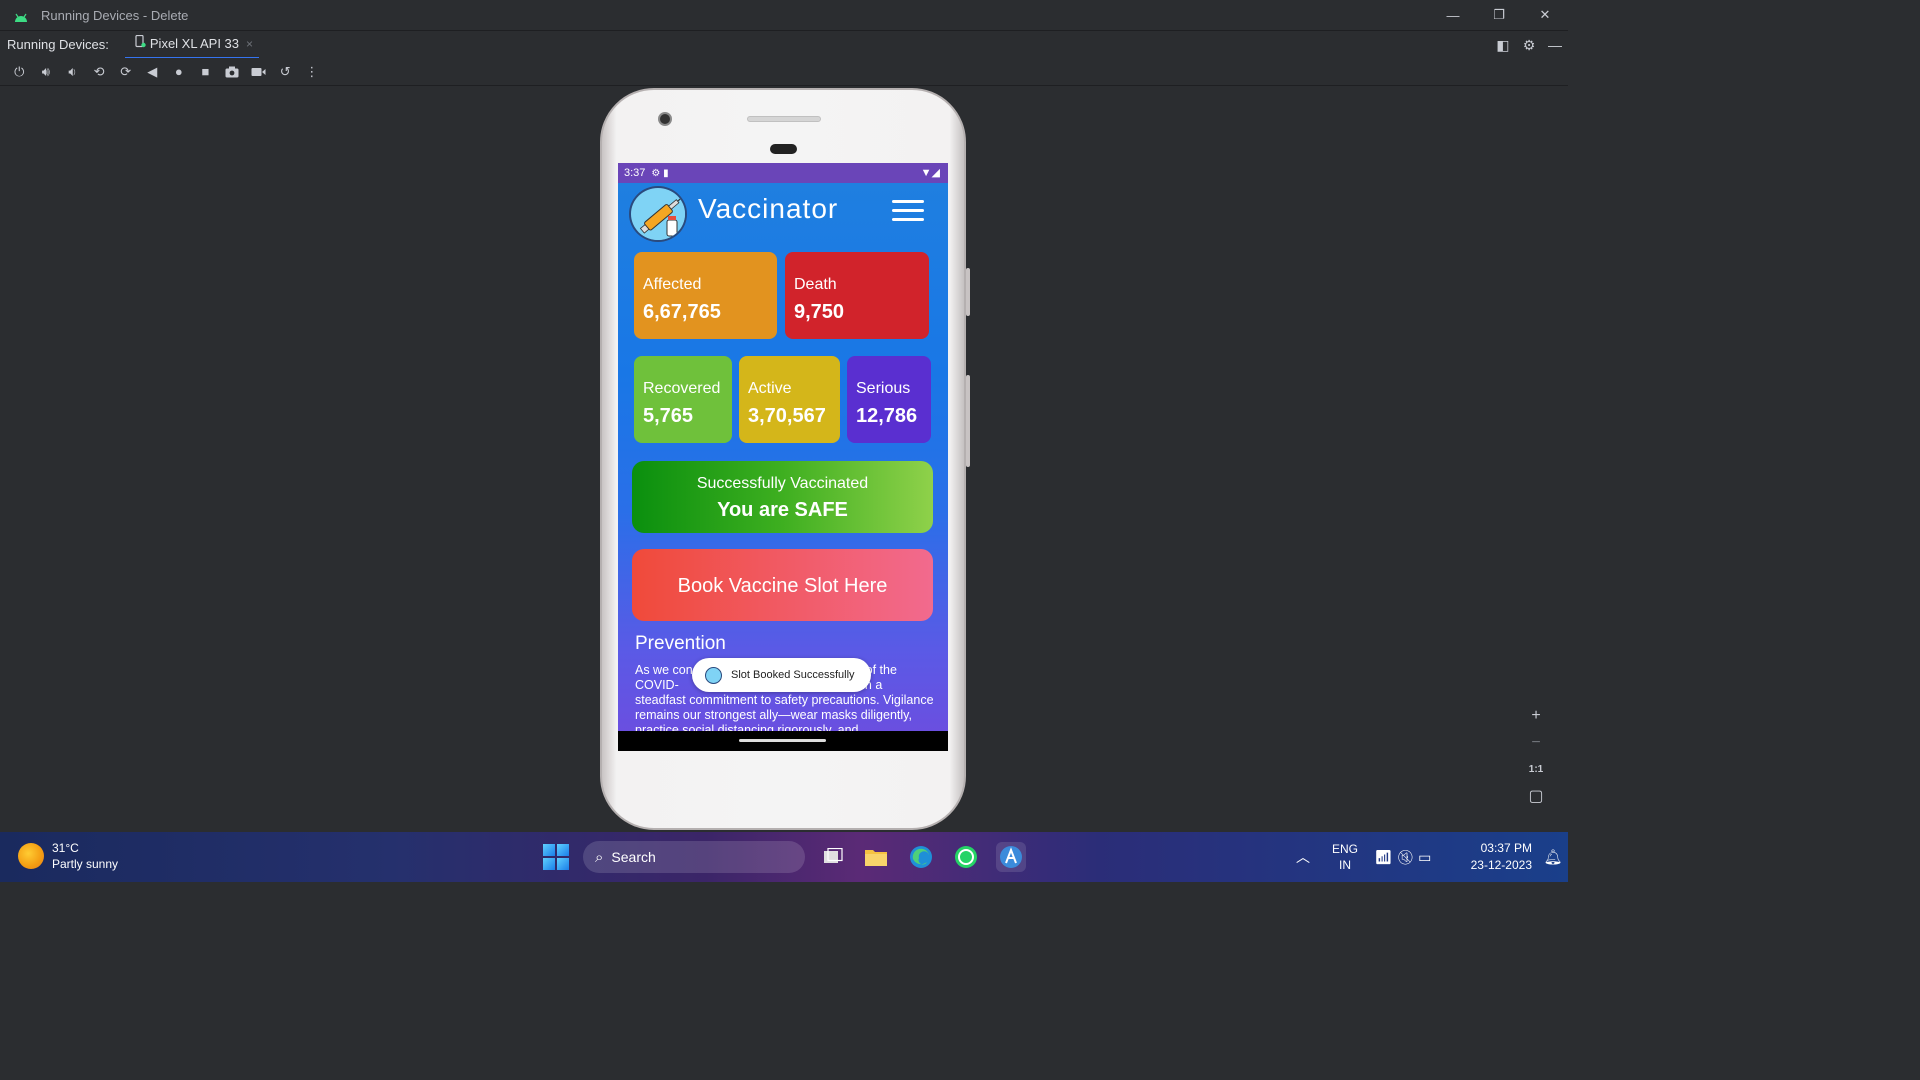  What do you see at coordinates (1489, 857) in the screenshot?
I see `clock: 03:37 PM 23-12-2023` at bounding box center [1489, 857].